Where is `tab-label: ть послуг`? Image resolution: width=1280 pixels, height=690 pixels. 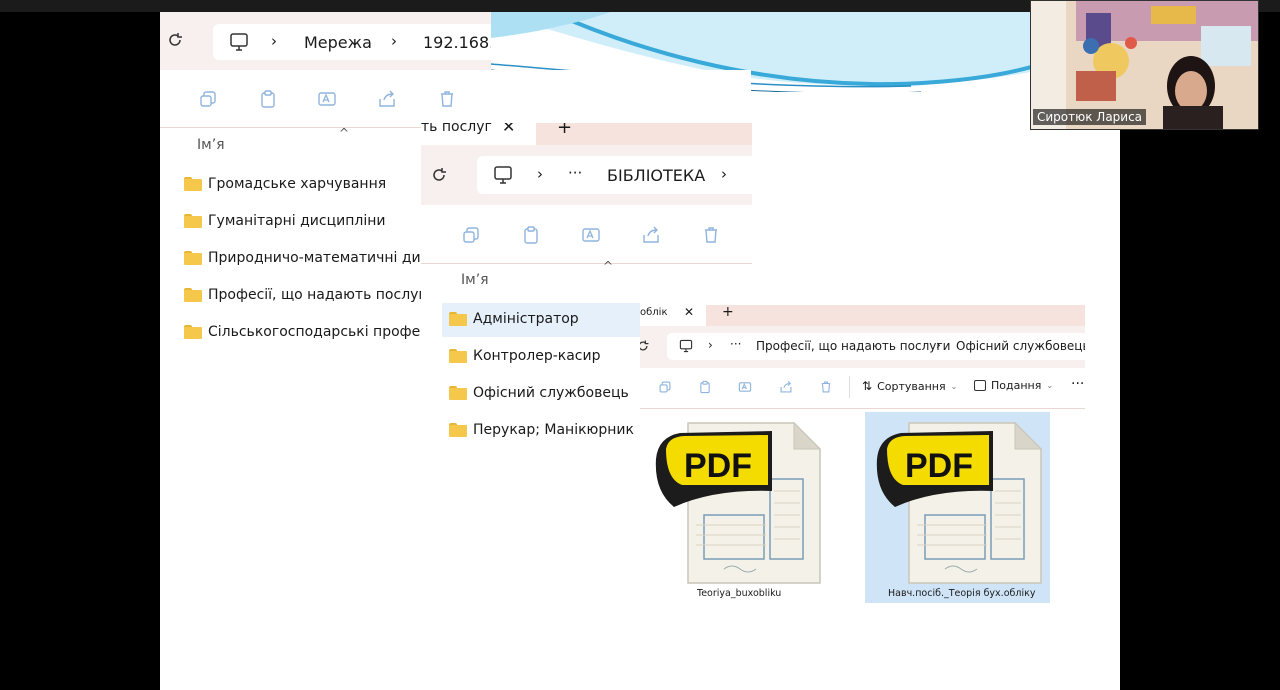 tab-label: ть послуг is located at coordinates (456, 129).